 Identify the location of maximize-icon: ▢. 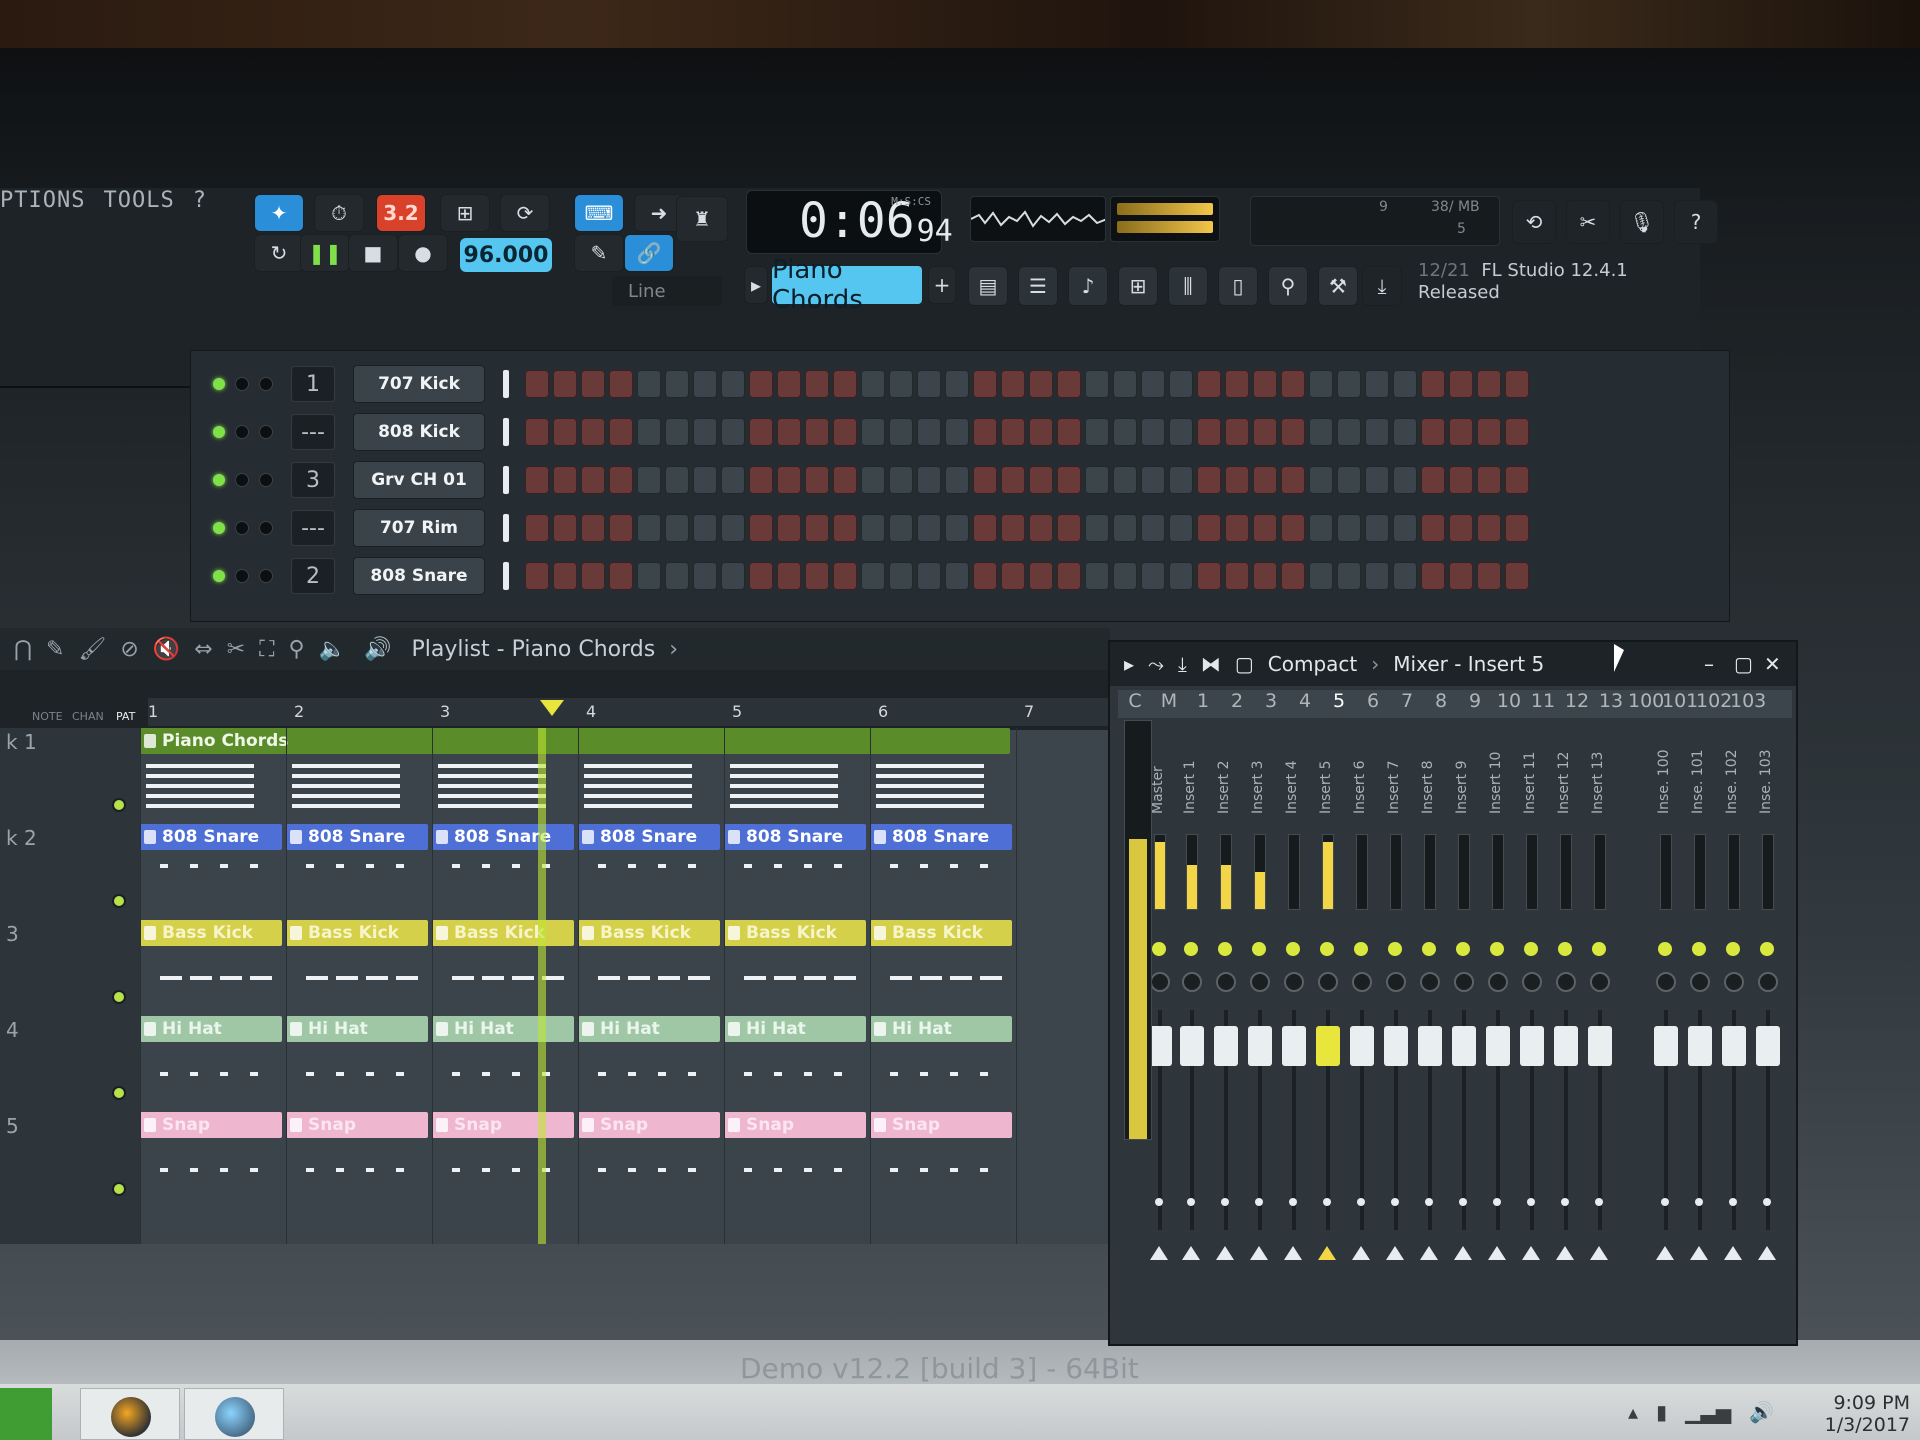
(1743, 664).